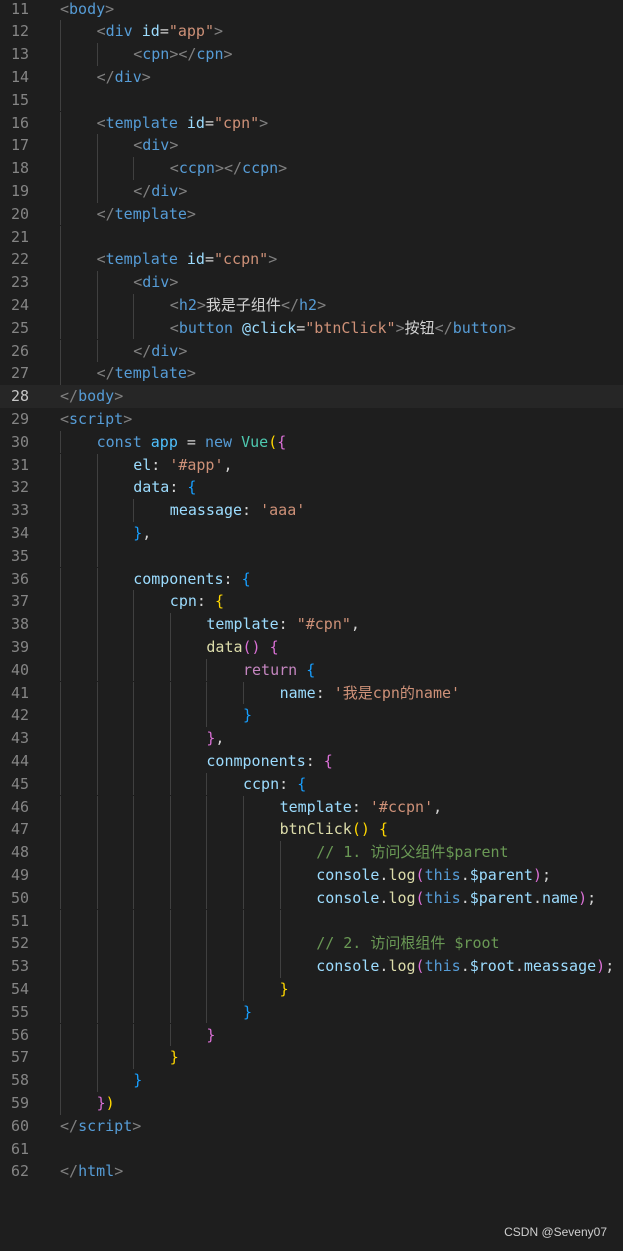 This screenshot has width=623, height=1251. I want to click on code-line: 38 template: "#cpn",, so click(311, 624).